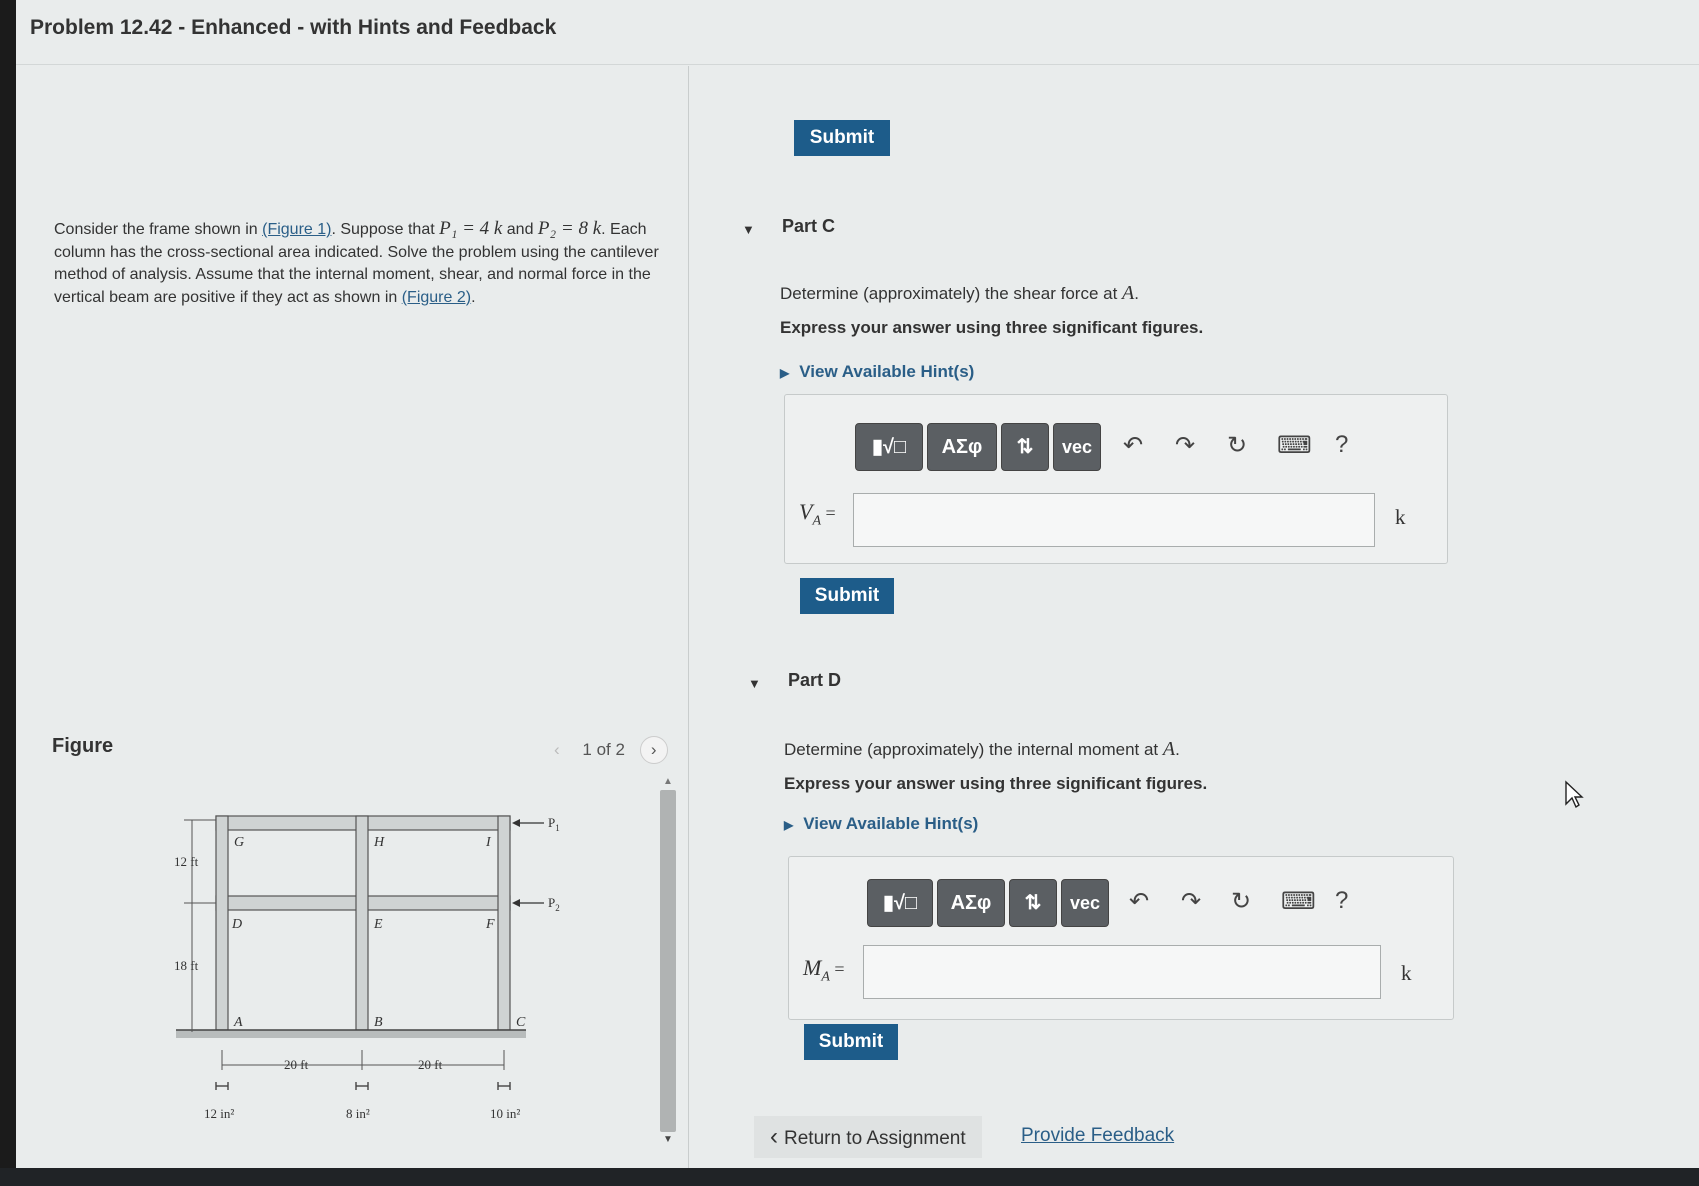 The height and width of the screenshot is (1186, 1699). Describe the element at coordinates (1097, 1136) in the screenshot. I see `provide-feedback-link: Provide Feedback` at that location.